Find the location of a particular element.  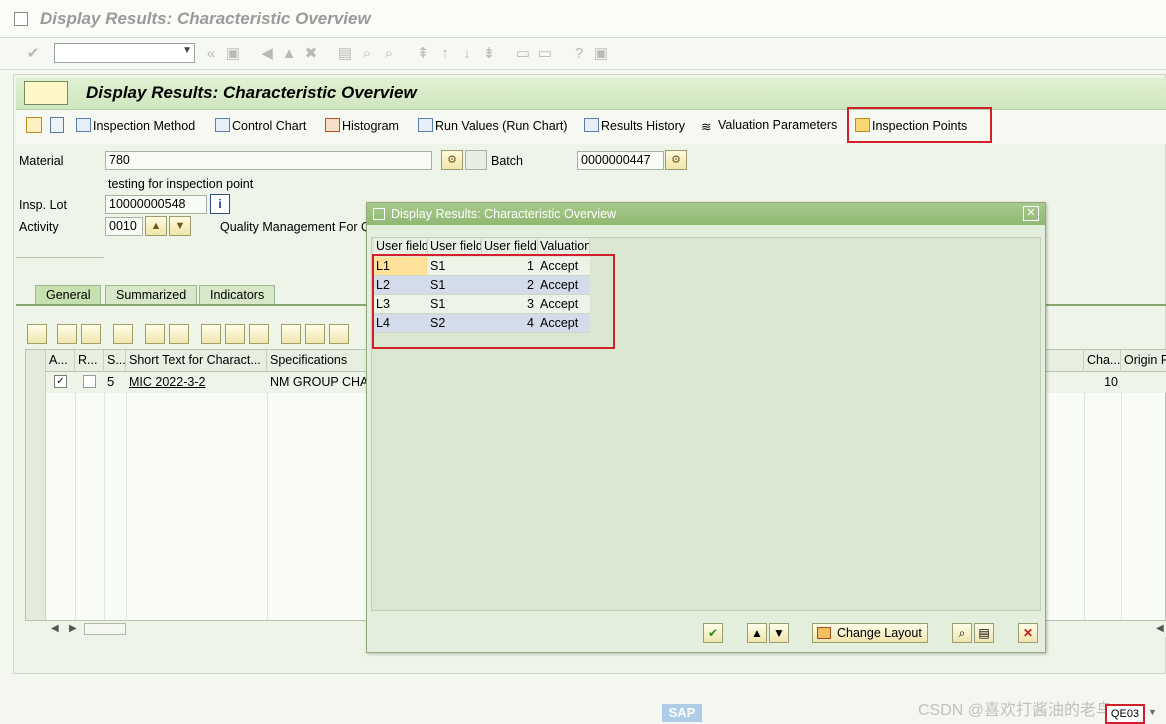

sort-descending-icon is located at coordinates (155, 334).